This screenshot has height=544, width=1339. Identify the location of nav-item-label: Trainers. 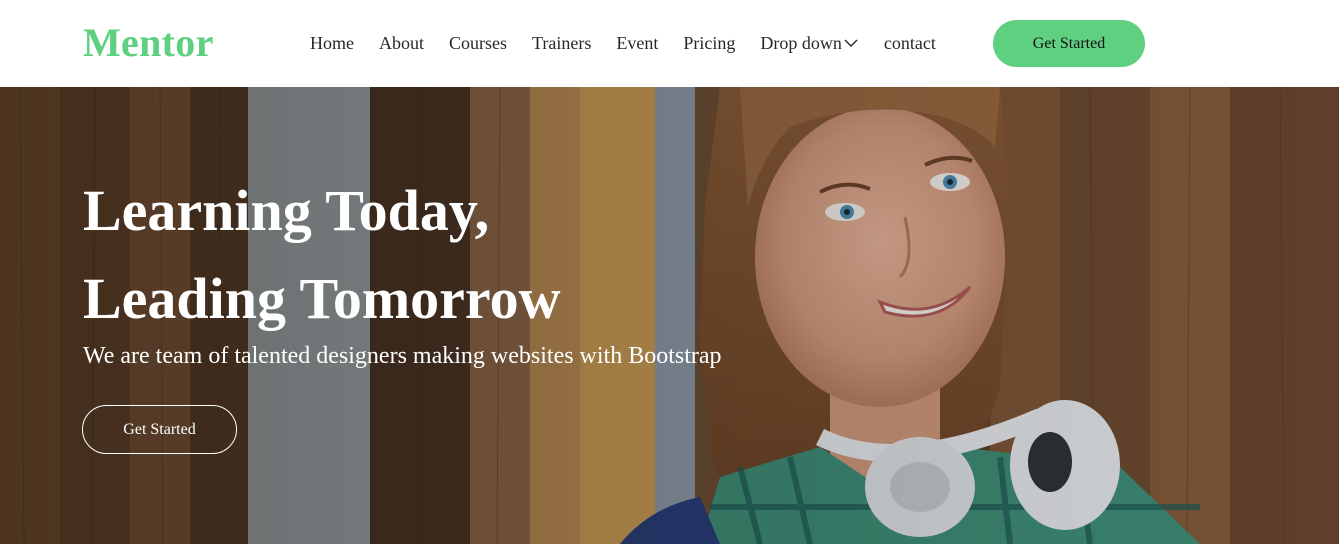
(562, 43).